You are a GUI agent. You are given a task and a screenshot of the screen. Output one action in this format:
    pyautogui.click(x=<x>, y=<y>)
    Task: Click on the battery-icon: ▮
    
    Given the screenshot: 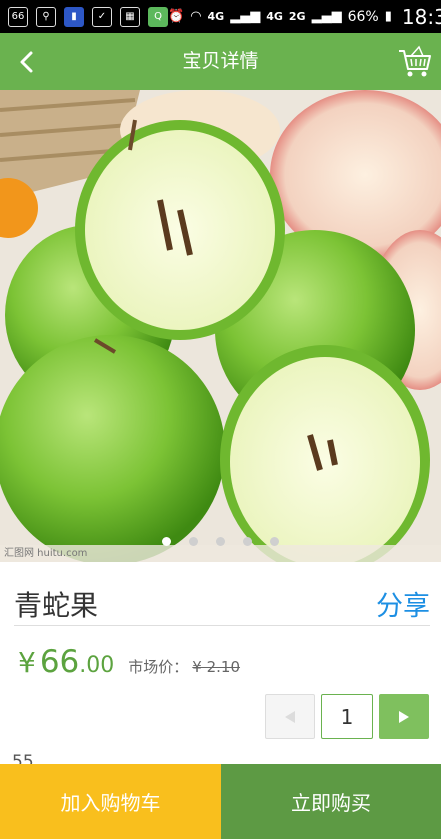 What is the action you would take?
    pyautogui.click(x=388, y=16)
    